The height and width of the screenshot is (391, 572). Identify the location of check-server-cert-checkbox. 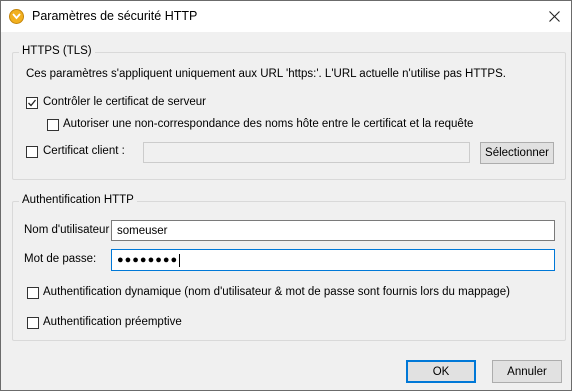
(32, 103).